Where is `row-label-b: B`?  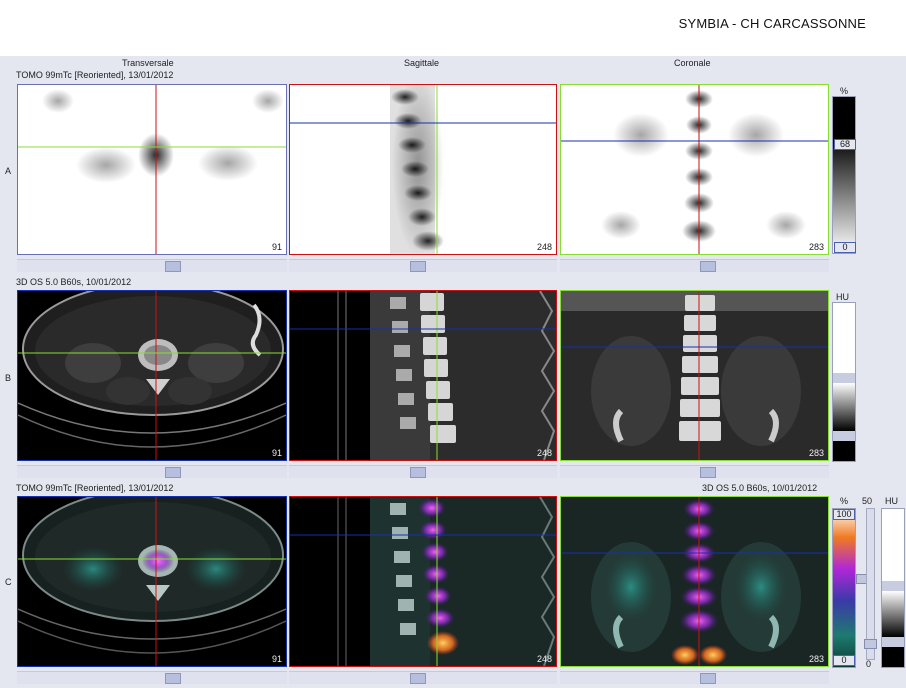
row-label-b: B is located at coordinates (8, 378).